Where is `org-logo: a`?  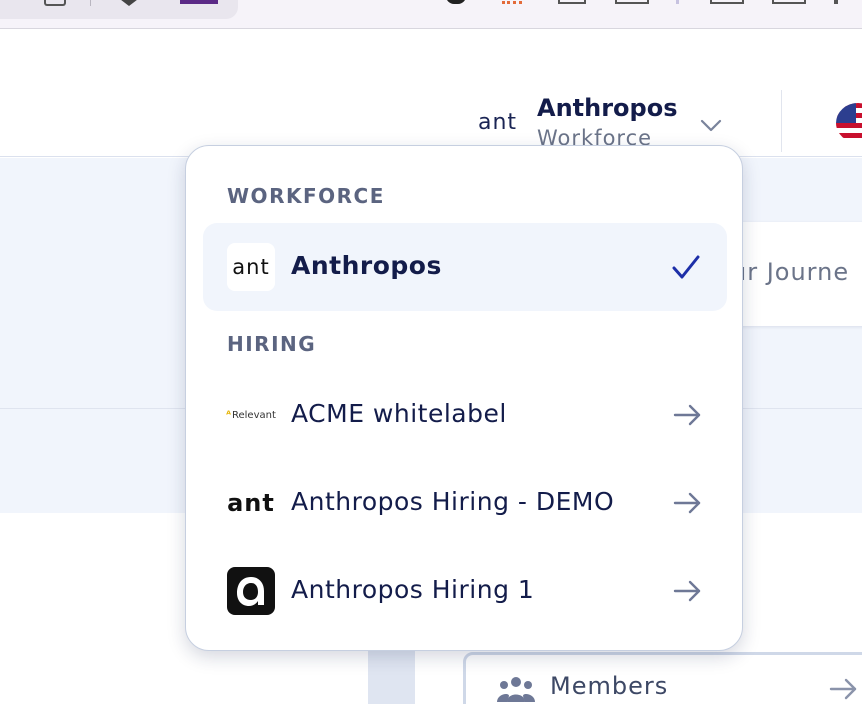 org-logo: a is located at coordinates (251, 591).